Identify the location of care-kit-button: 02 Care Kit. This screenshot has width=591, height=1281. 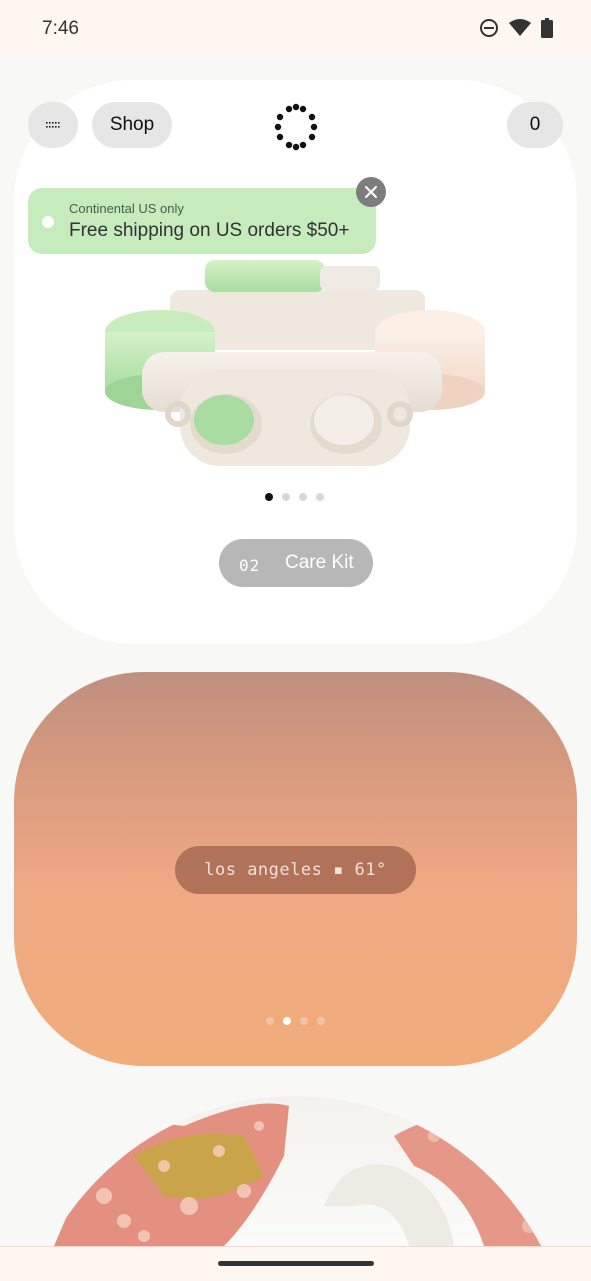
(296, 563).